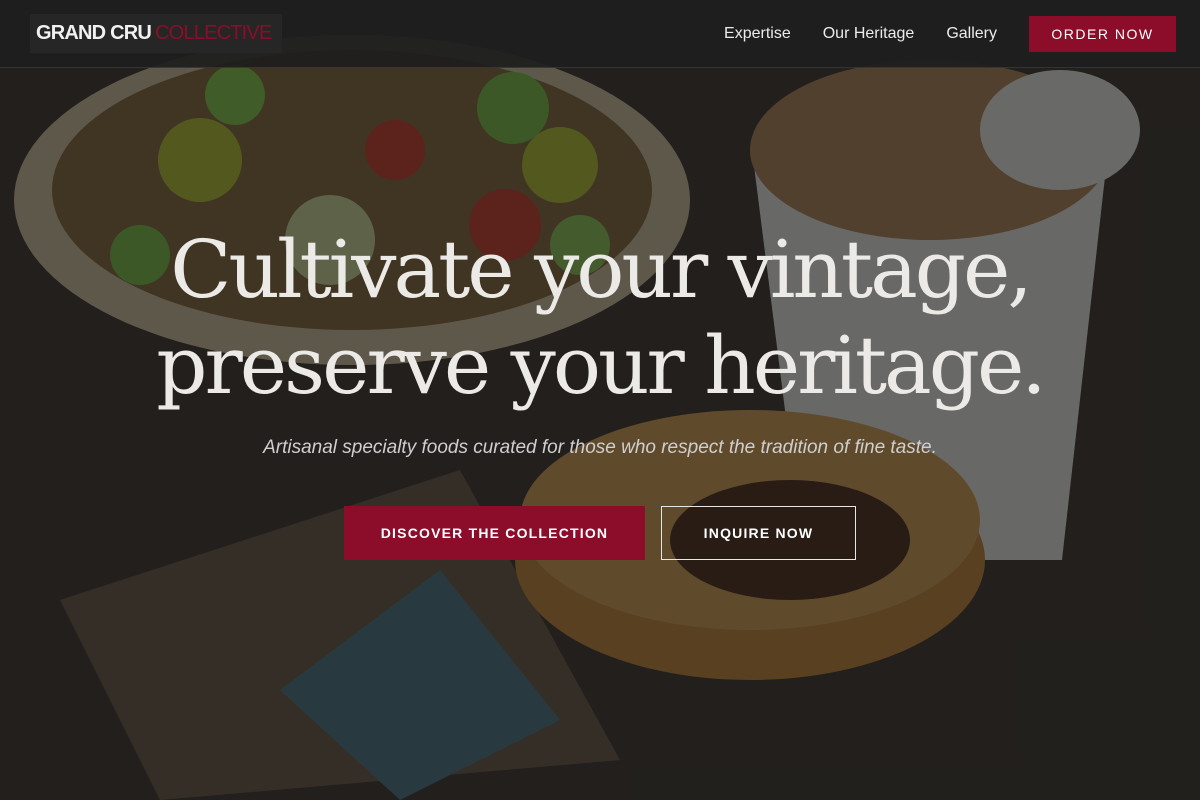  Describe the element at coordinates (213, 33) in the screenshot. I see `brand-name-accent: COLLECTIVE` at that location.